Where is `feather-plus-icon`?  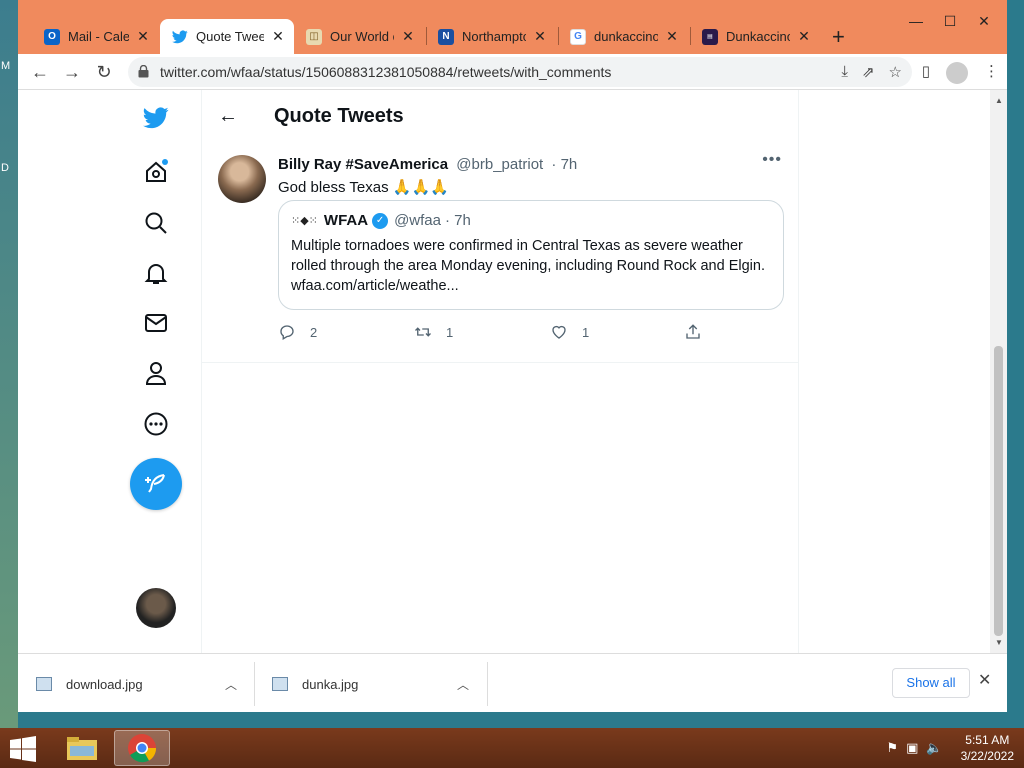
feather-plus-icon is located at coordinates (155, 483).